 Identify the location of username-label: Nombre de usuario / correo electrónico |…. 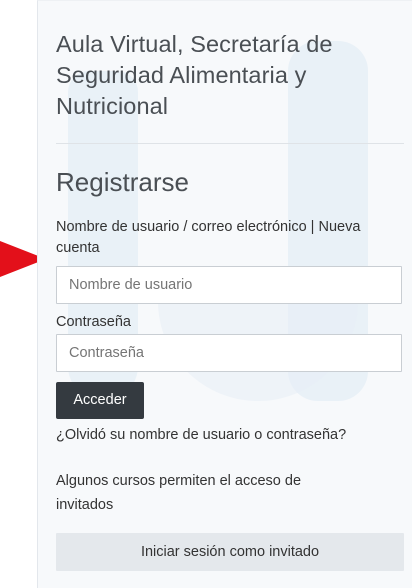
(208, 237).